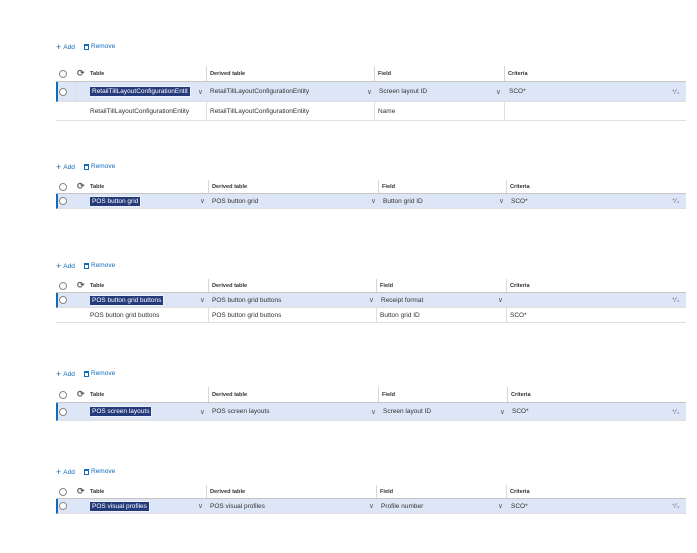 The image size is (697, 553). What do you see at coordinates (518, 315) in the screenshot?
I see `criteria-value: SCO*` at bounding box center [518, 315].